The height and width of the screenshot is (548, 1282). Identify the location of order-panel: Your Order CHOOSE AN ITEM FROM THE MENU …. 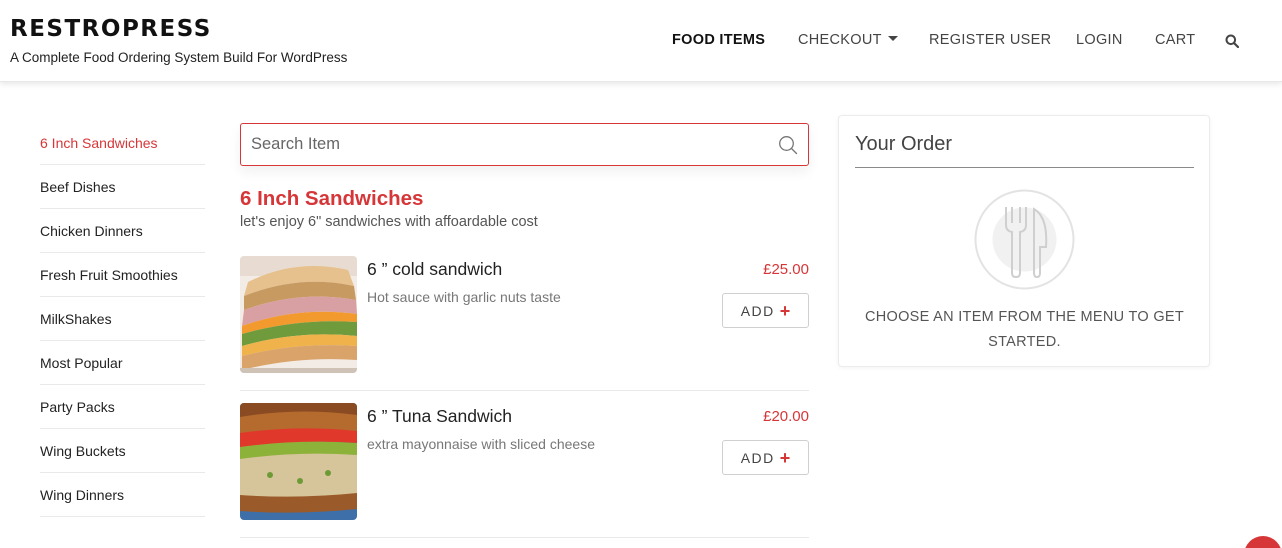
(1024, 241).